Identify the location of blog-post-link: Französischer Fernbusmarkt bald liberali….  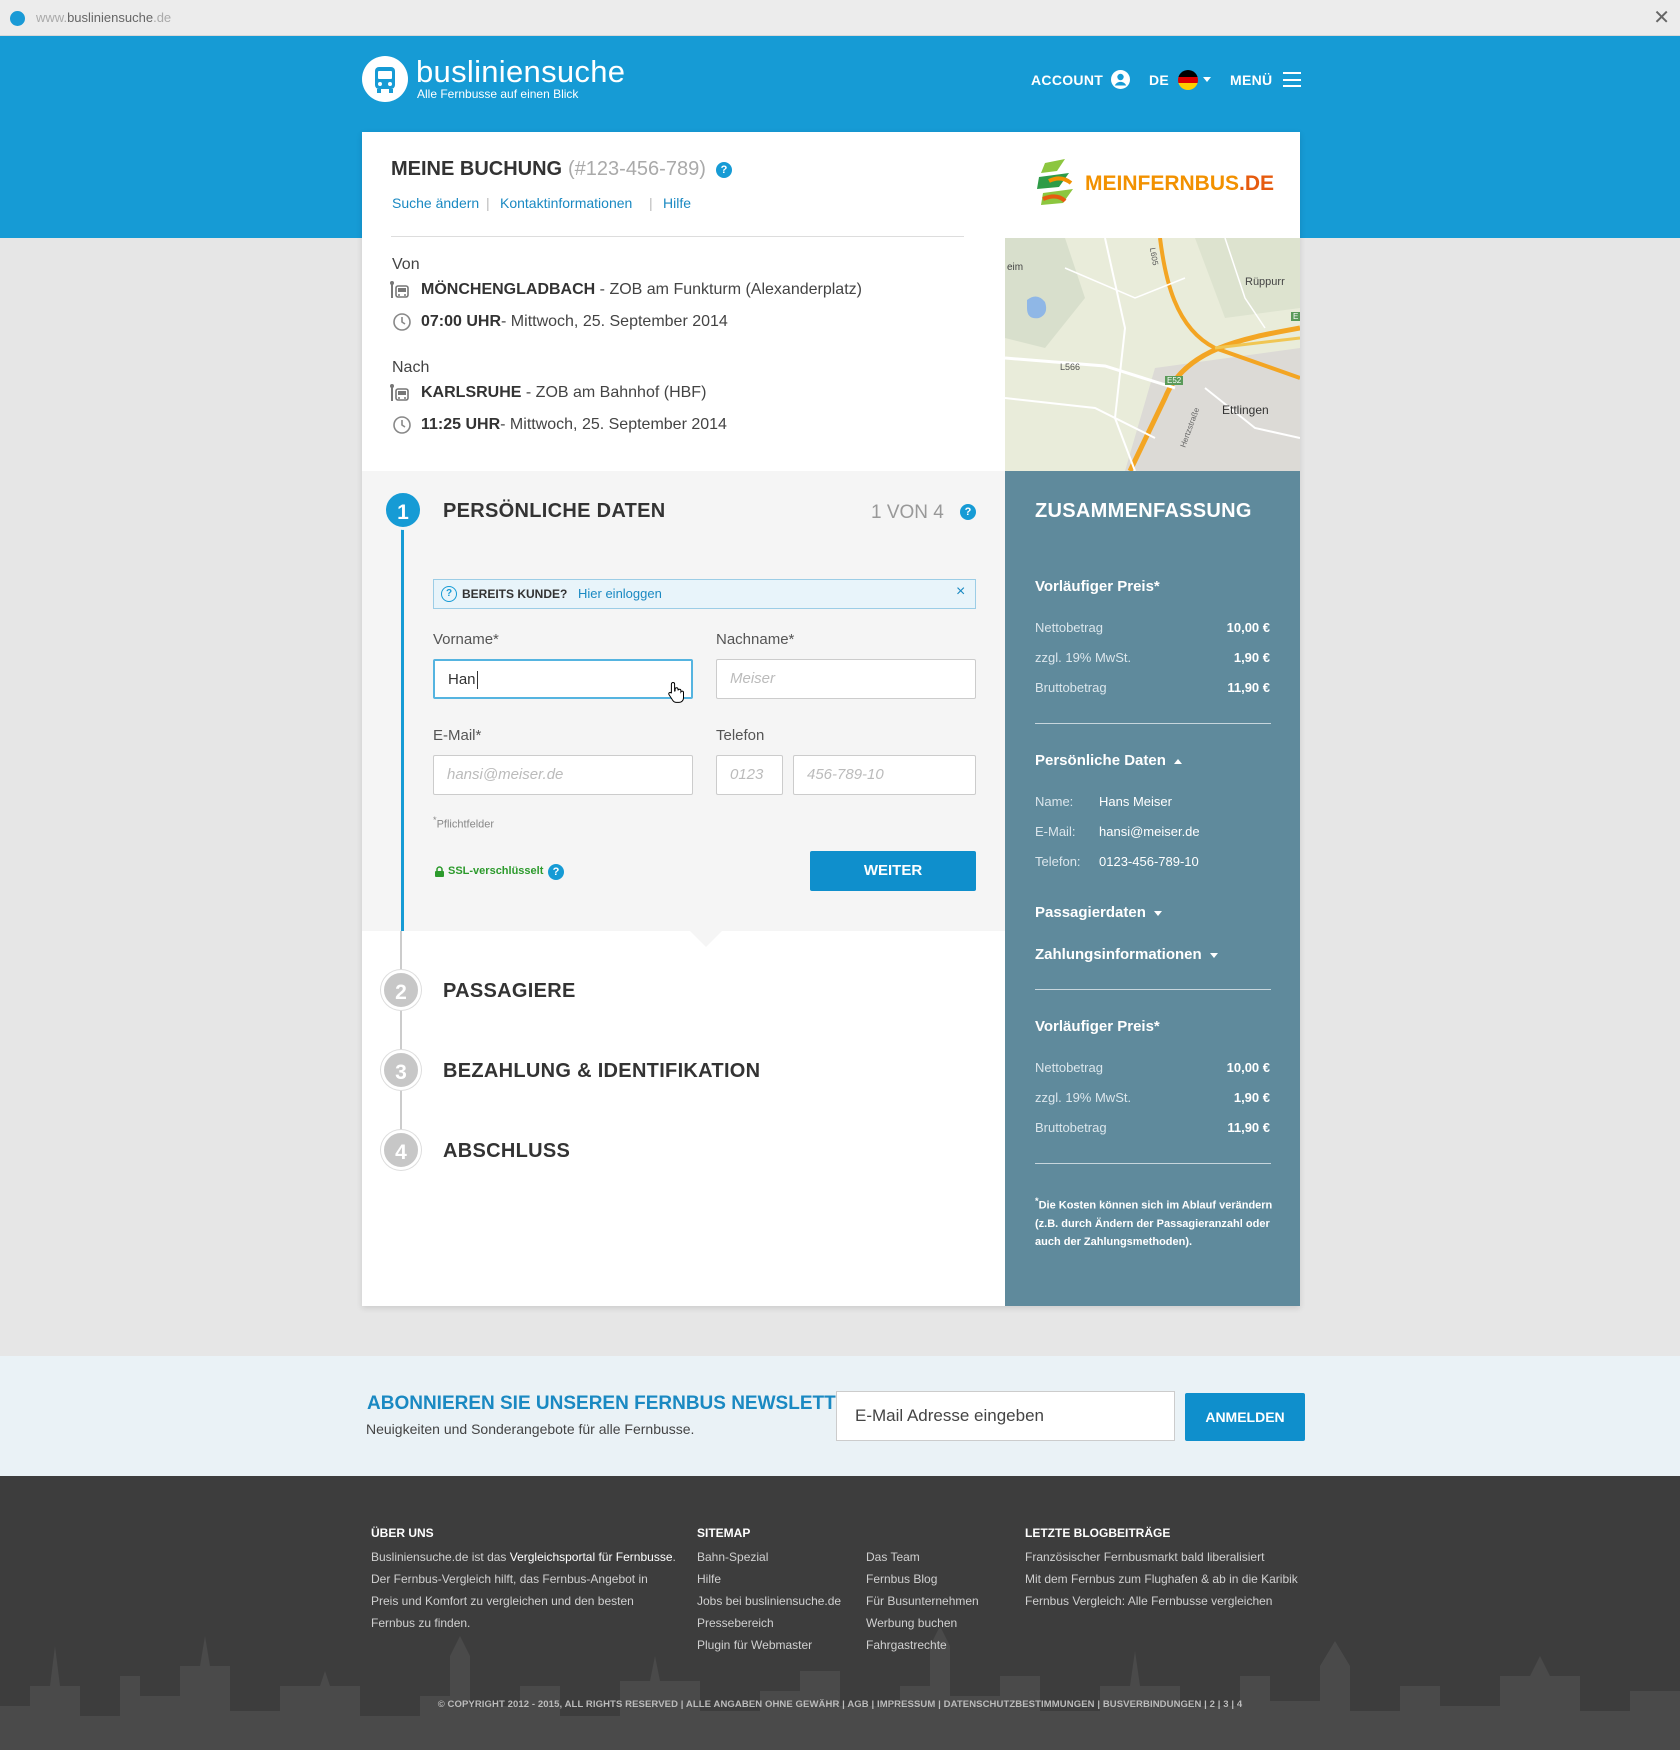
(1161, 1557).